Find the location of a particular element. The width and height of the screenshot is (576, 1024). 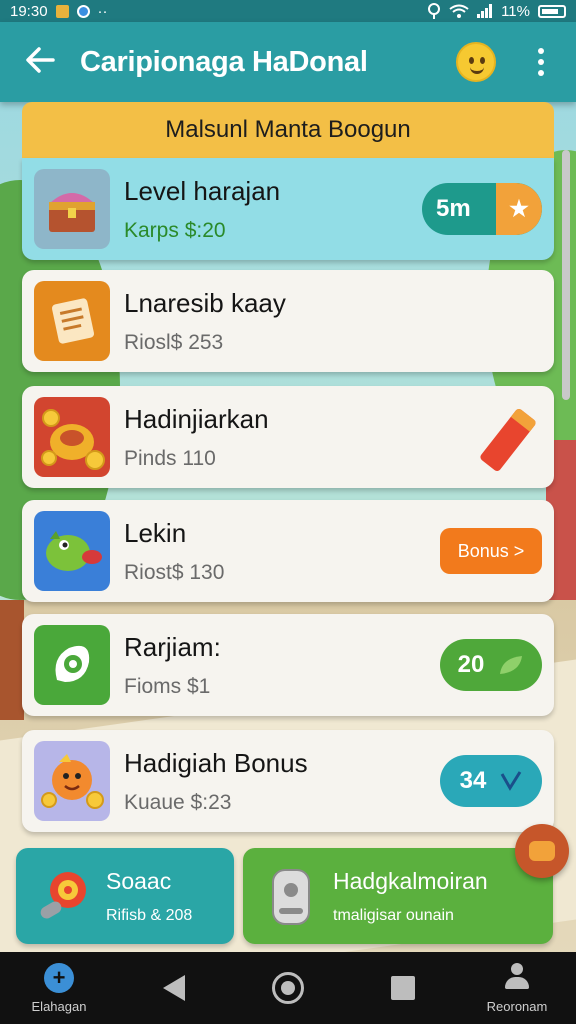

page-title: Caripionaga HaDonal is located at coordinates (224, 61).